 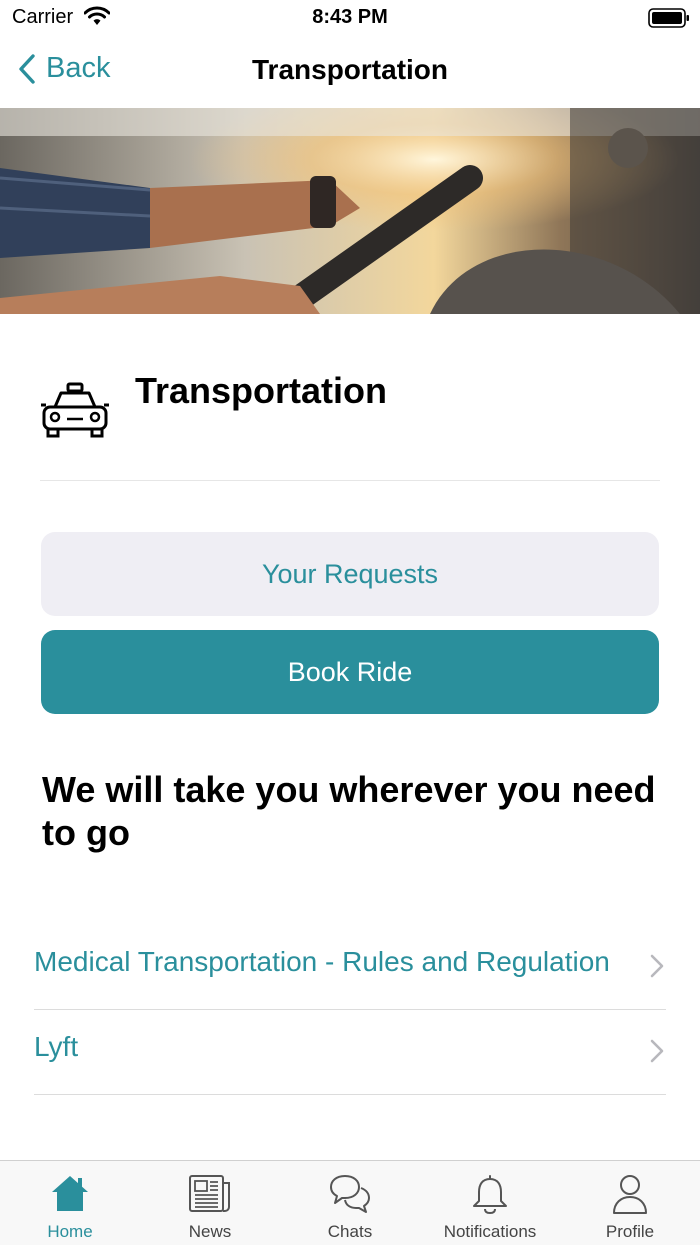 I want to click on section-header: Transportation, so click(x=350, y=420).